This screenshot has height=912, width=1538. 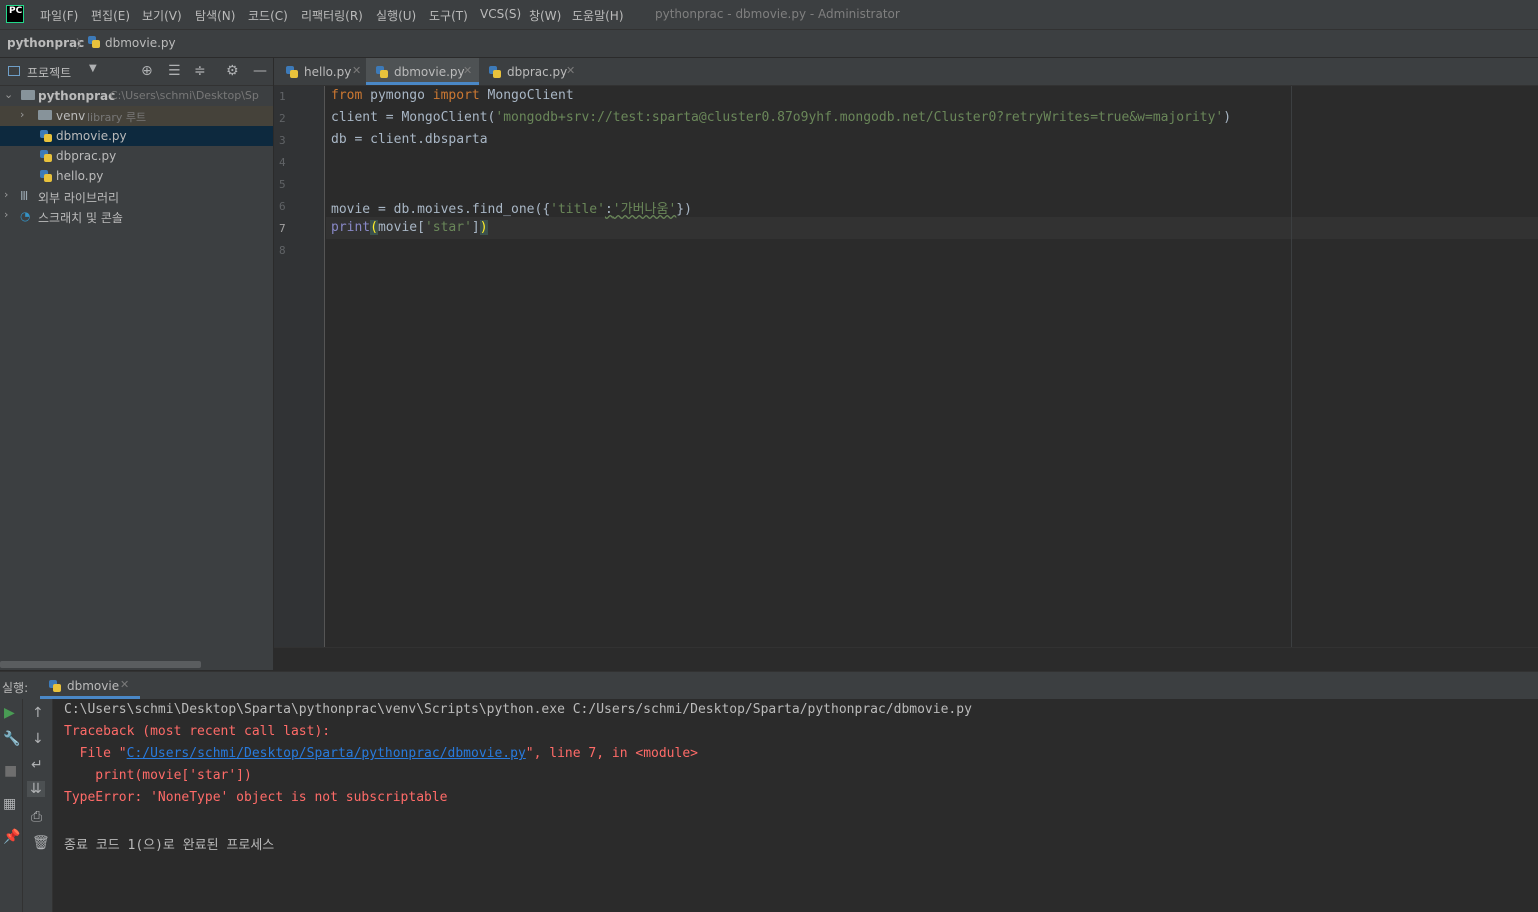 What do you see at coordinates (769, 685) in the screenshot?
I see `run-panel-header: 실행: dbmovie ✕` at bounding box center [769, 685].